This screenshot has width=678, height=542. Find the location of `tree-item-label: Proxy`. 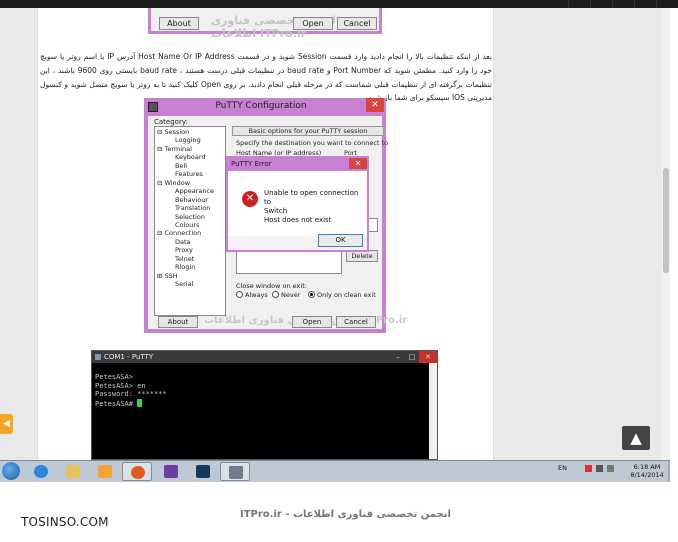

tree-item-label: Proxy is located at coordinates (184, 250).